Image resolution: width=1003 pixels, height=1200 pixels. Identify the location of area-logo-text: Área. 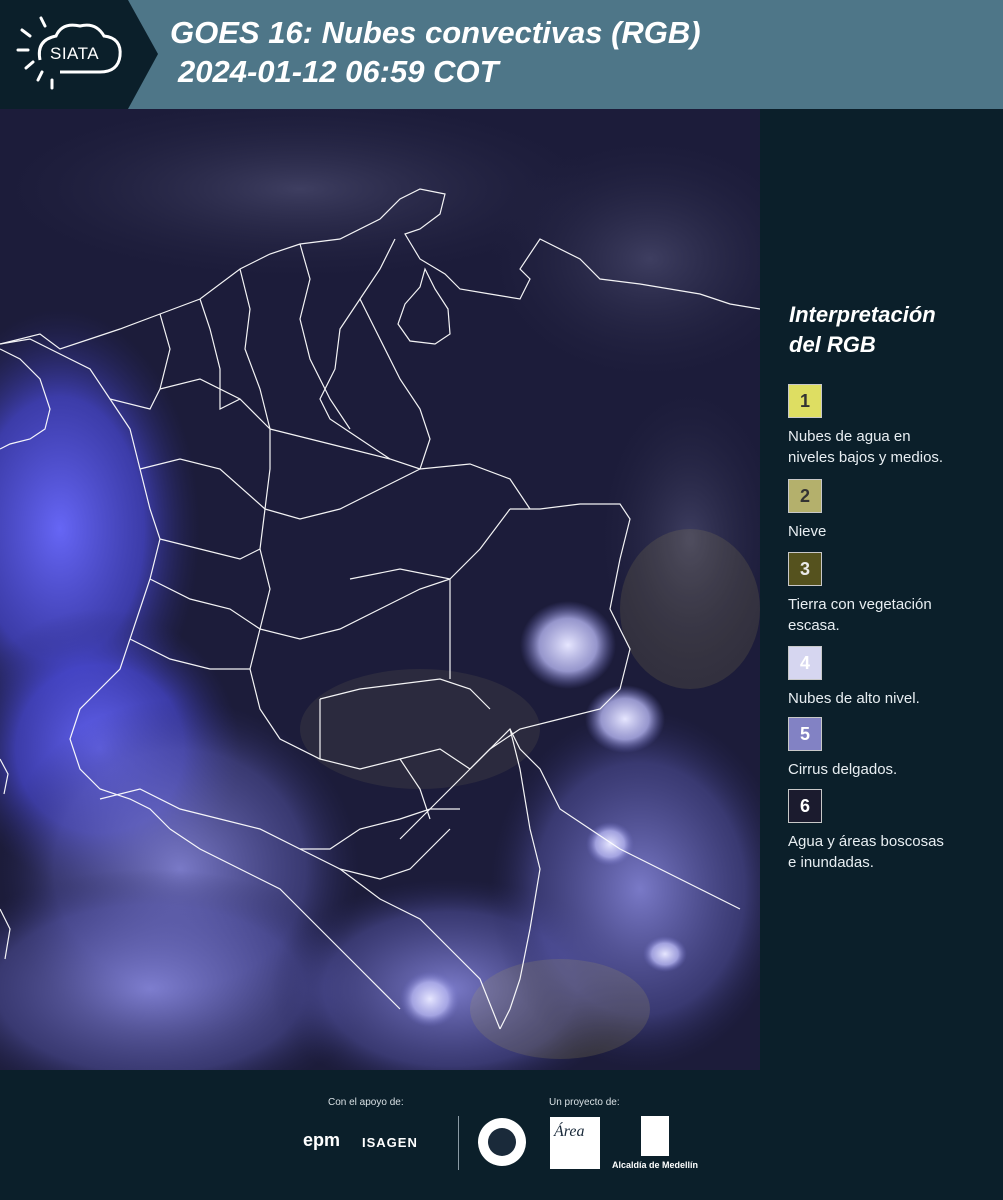
(569, 1131).